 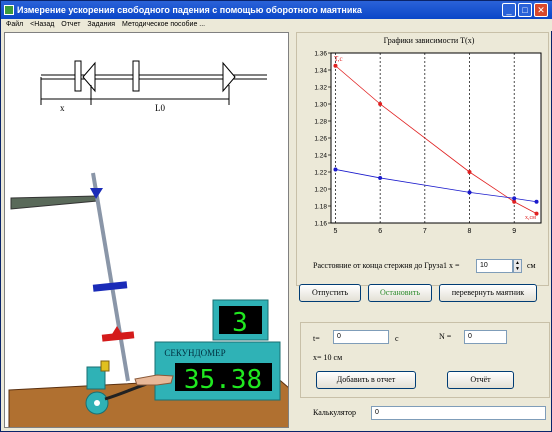 What do you see at coordinates (334, 412) in the screenshot?
I see `calculator-label: Калькулятор` at bounding box center [334, 412].